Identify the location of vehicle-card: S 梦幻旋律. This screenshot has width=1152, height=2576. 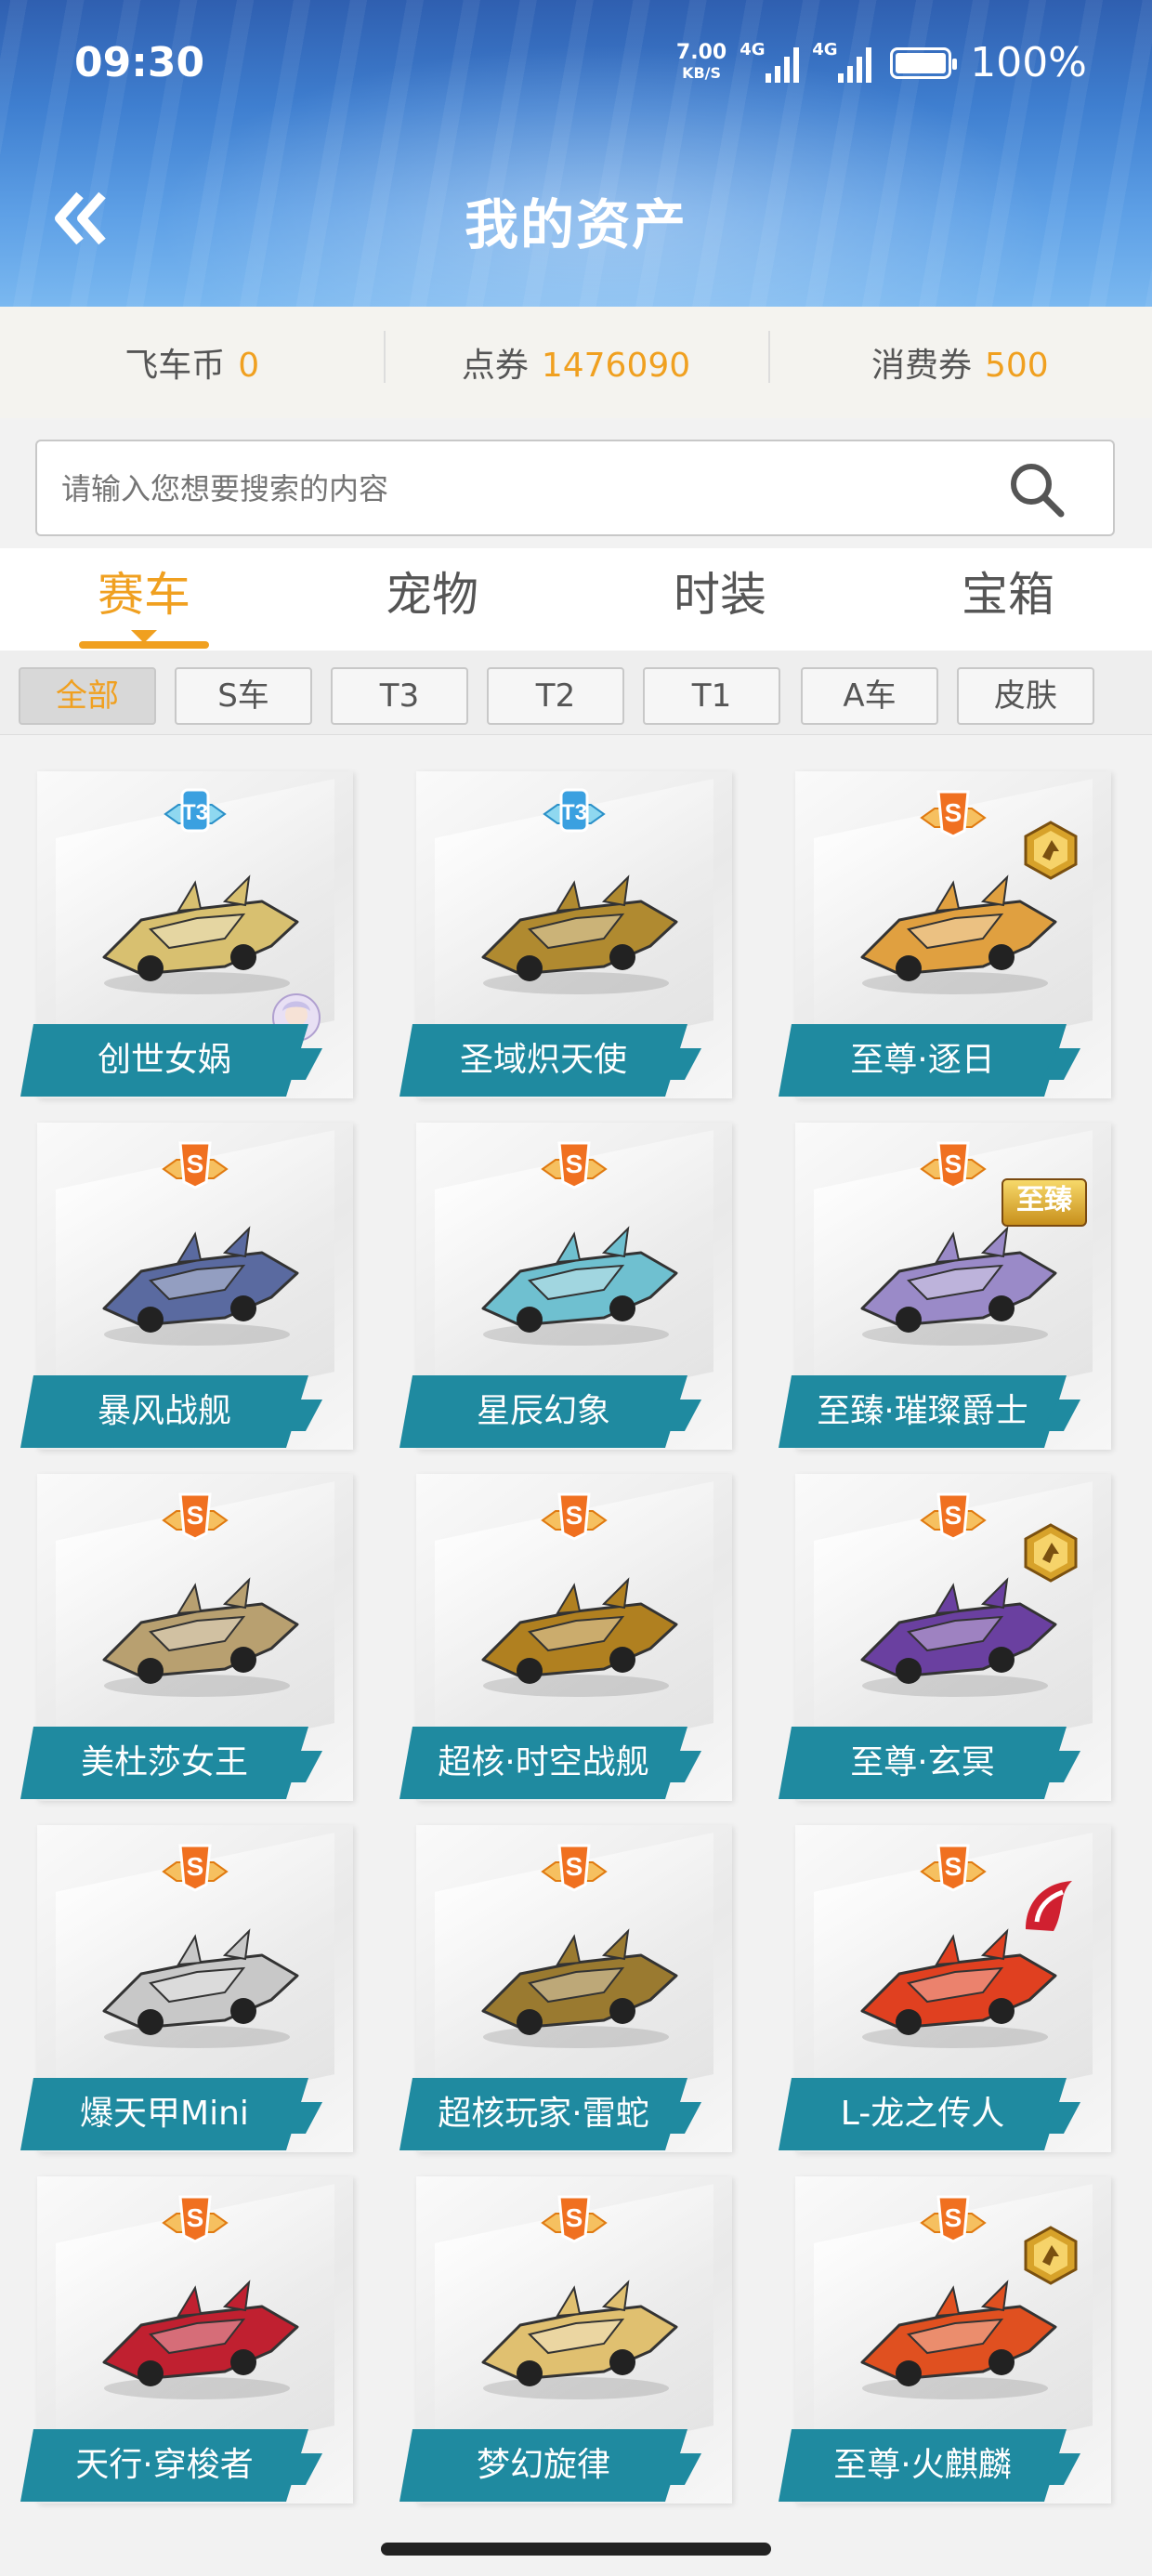
(567, 2340).